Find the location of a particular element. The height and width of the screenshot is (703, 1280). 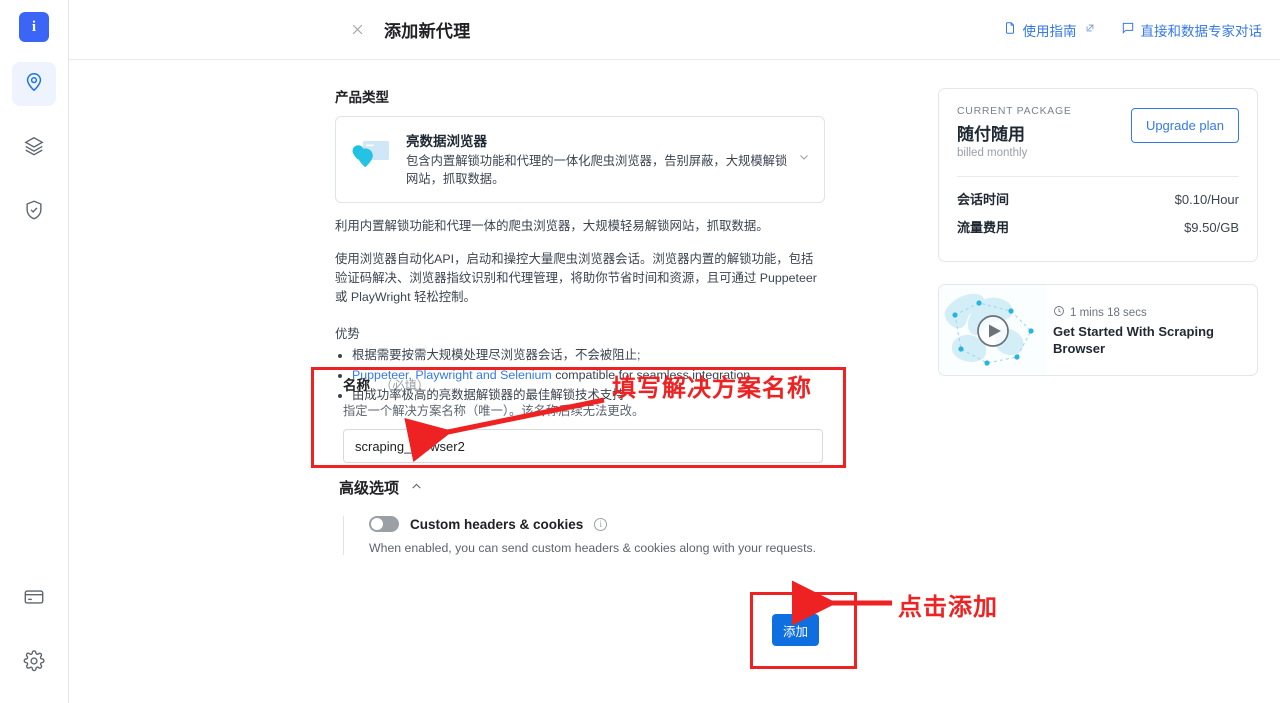

name-help-text: 指定一个解决方案名称（唯一）。该名称后续无法更改。 is located at coordinates (494, 411).